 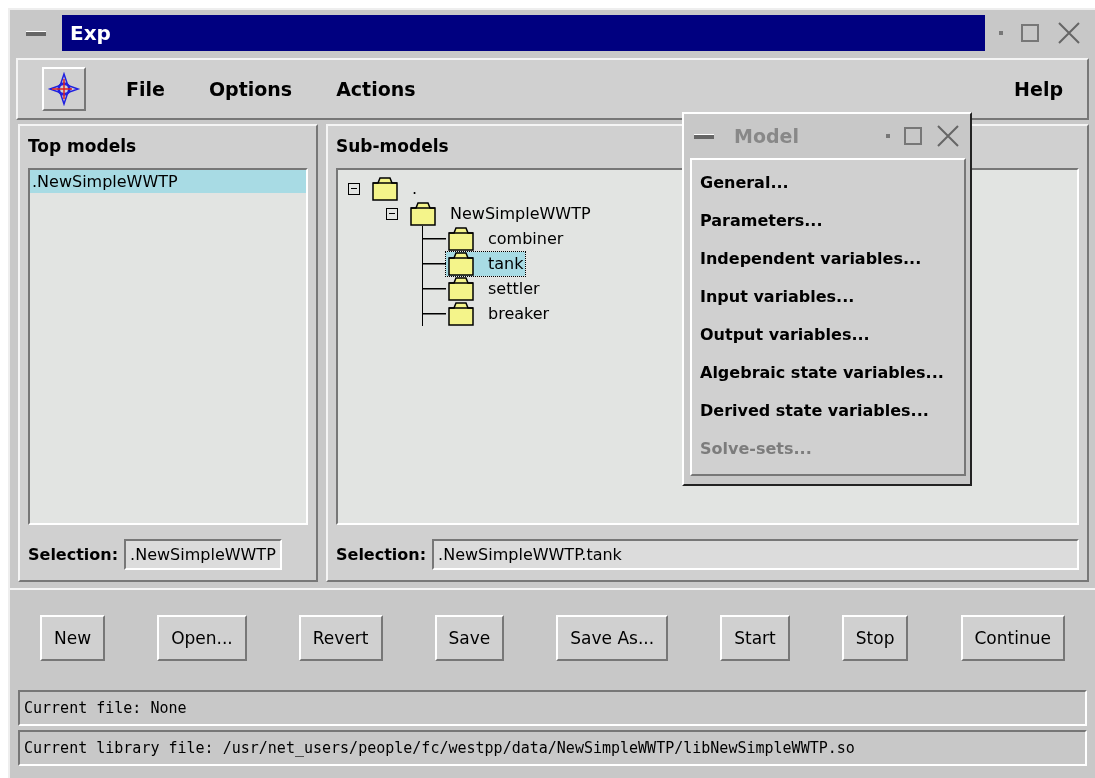 What do you see at coordinates (469, 638) in the screenshot?
I see `action-button: Save` at bounding box center [469, 638].